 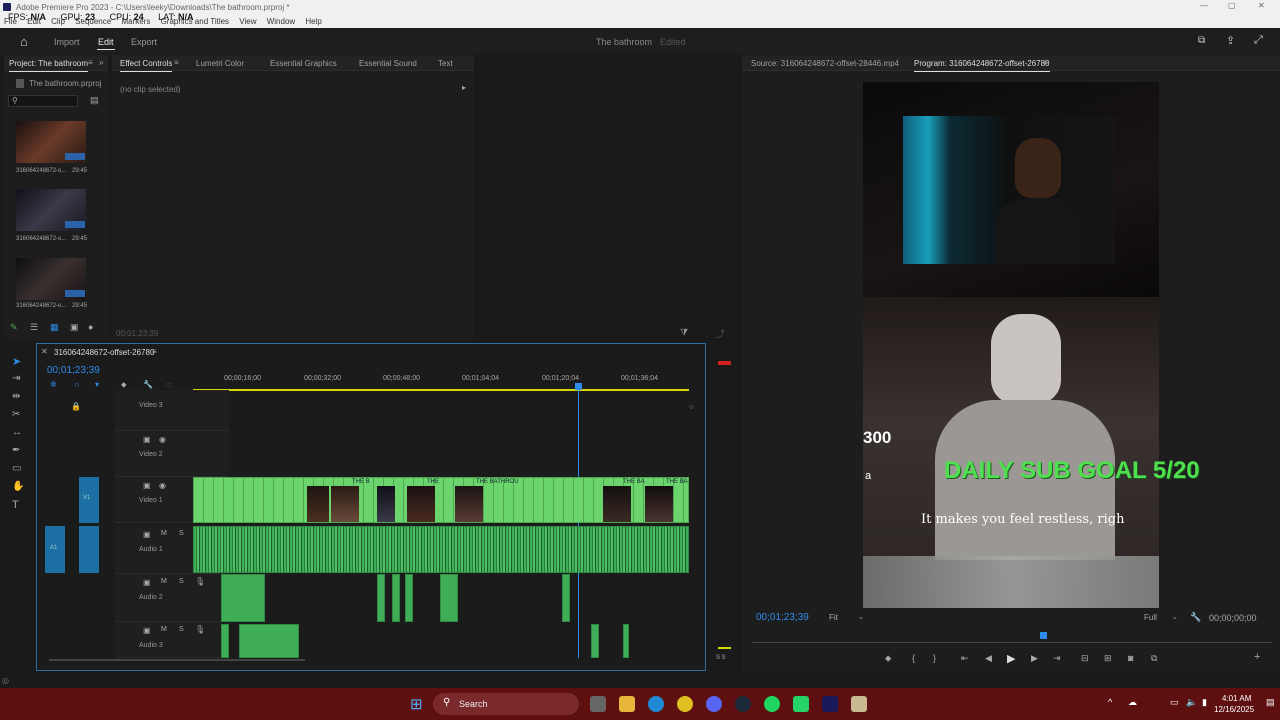 I want to click on playhead-line, so click(x=578, y=524).